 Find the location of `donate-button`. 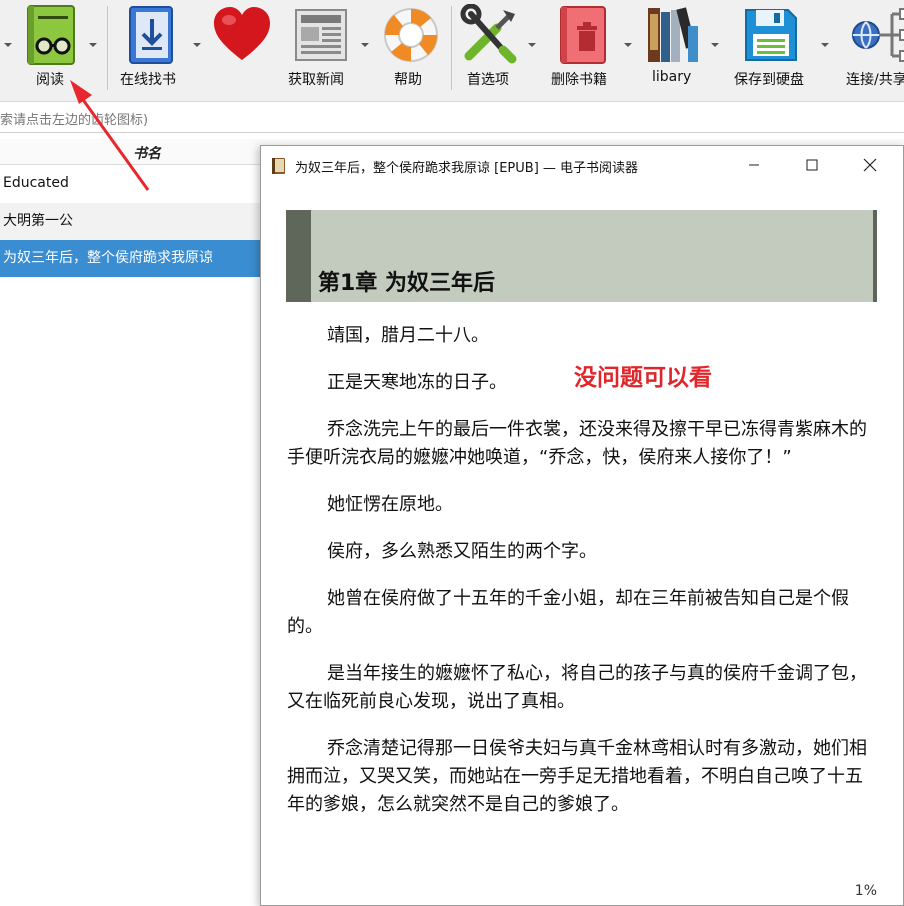

donate-button is located at coordinates (242, 50).